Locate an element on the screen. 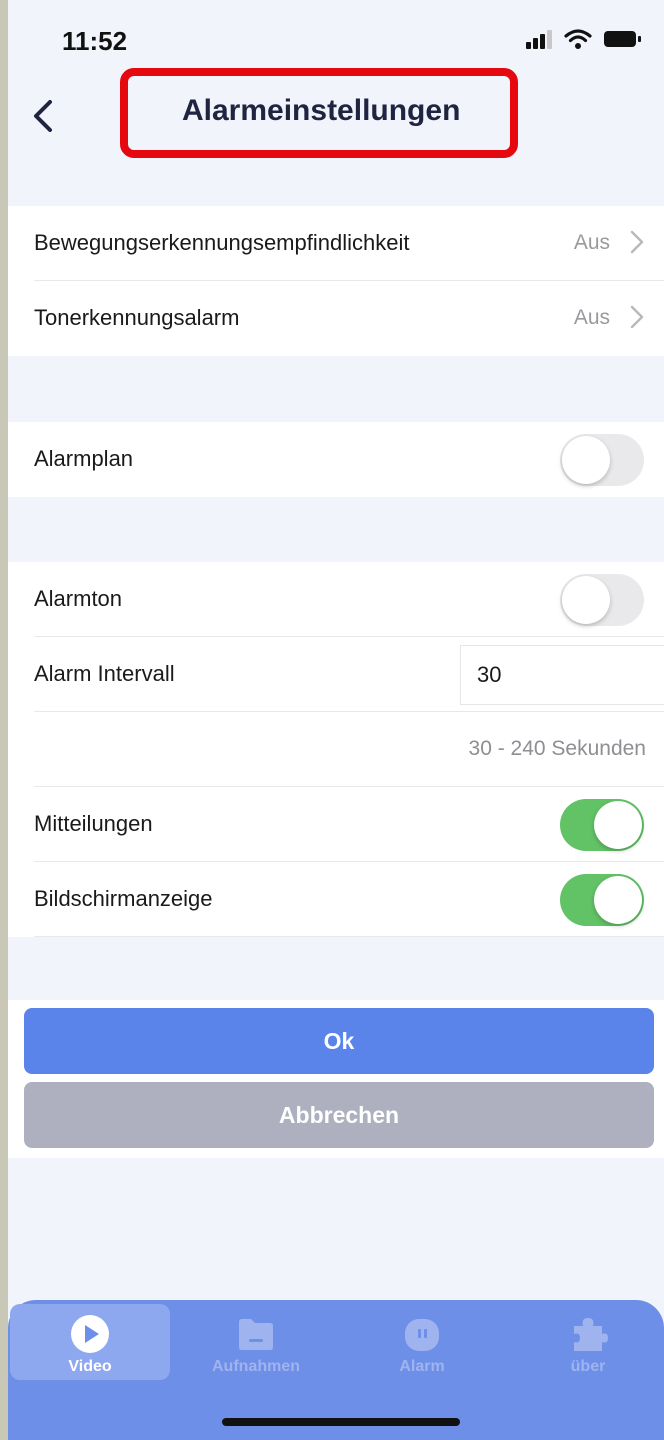 Image resolution: width=664 pixels, height=1440 pixels. wifi-icon is located at coordinates (578, 39).